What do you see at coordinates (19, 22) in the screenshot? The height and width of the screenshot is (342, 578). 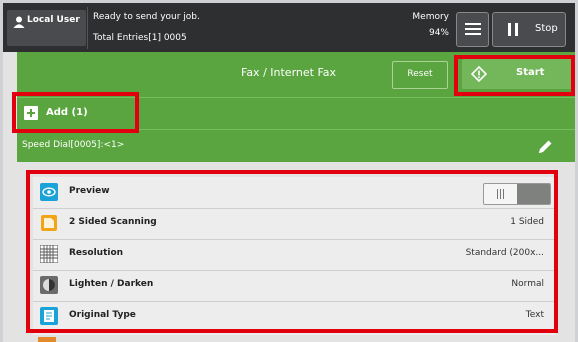 I see `user-icon` at bounding box center [19, 22].